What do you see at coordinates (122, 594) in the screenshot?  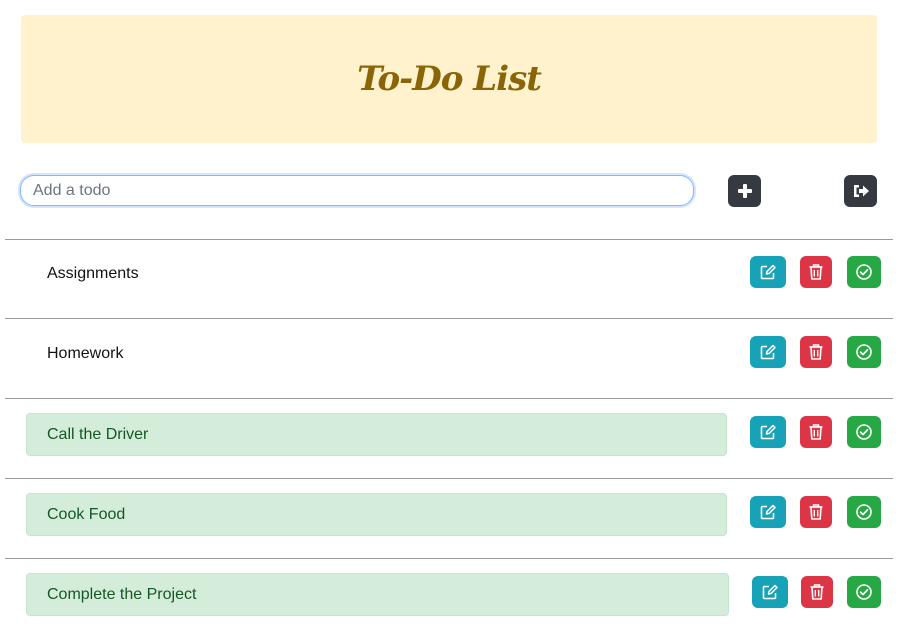 I see `todo-item-text: Complete the Project` at bounding box center [122, 594].